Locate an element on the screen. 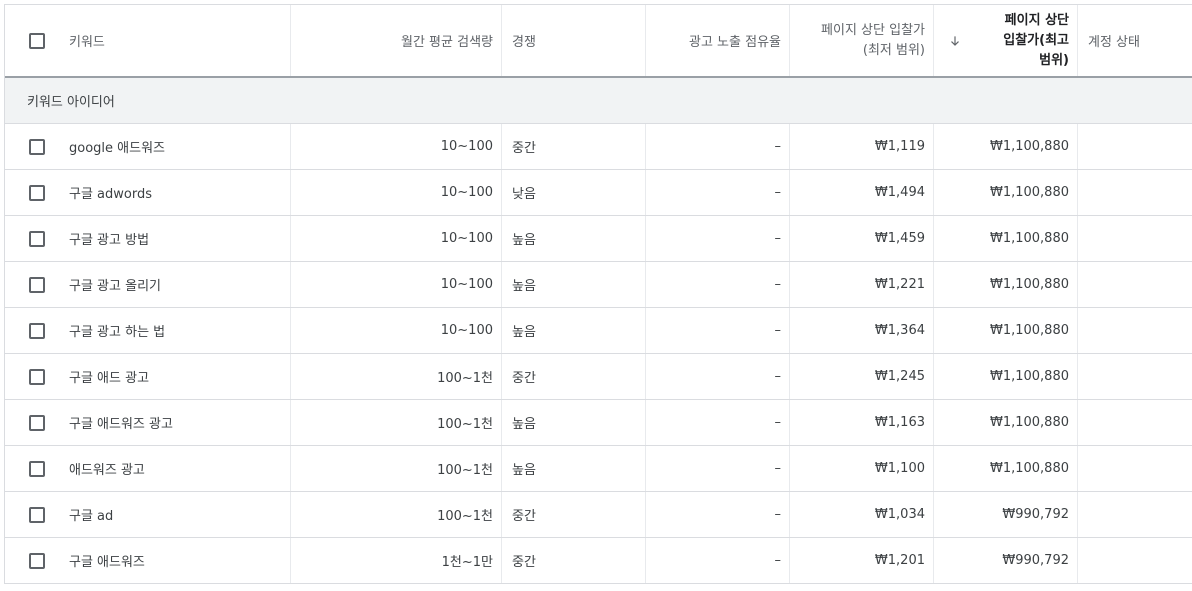 The height and width of the screenshot is (591, 1192). header-top-bid-high: 페이지 상단 입찰가(최고 범위) is located at coordinates (1006, 40).